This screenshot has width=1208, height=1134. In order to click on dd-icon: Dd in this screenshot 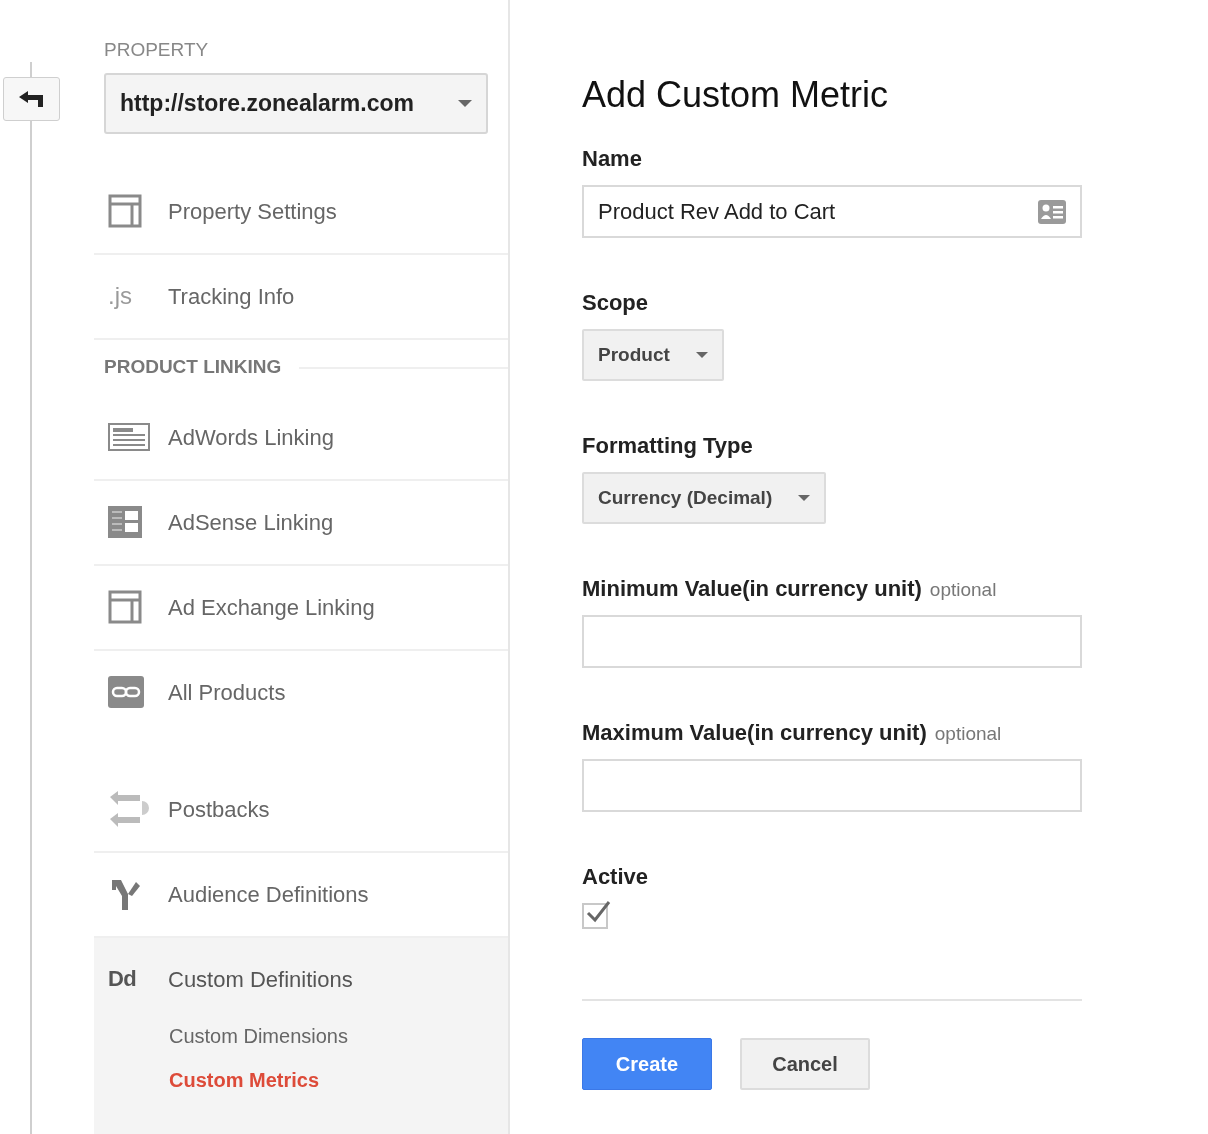, I will do `click(122, 979)`.